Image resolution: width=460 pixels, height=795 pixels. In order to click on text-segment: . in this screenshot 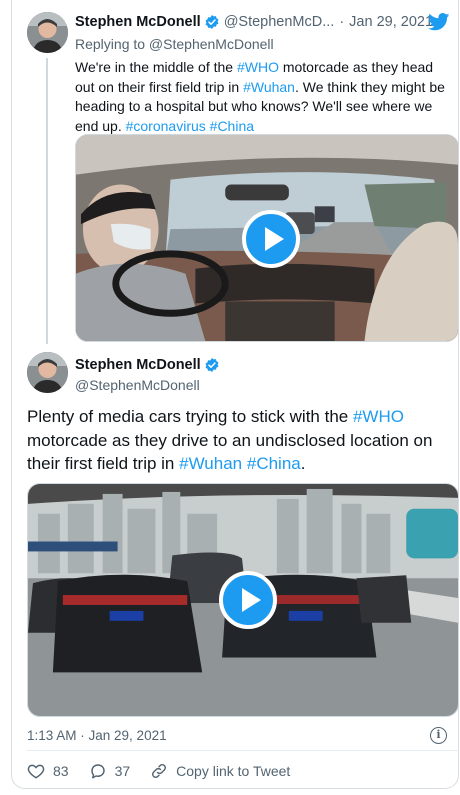, I will do `click(303, 463)`.